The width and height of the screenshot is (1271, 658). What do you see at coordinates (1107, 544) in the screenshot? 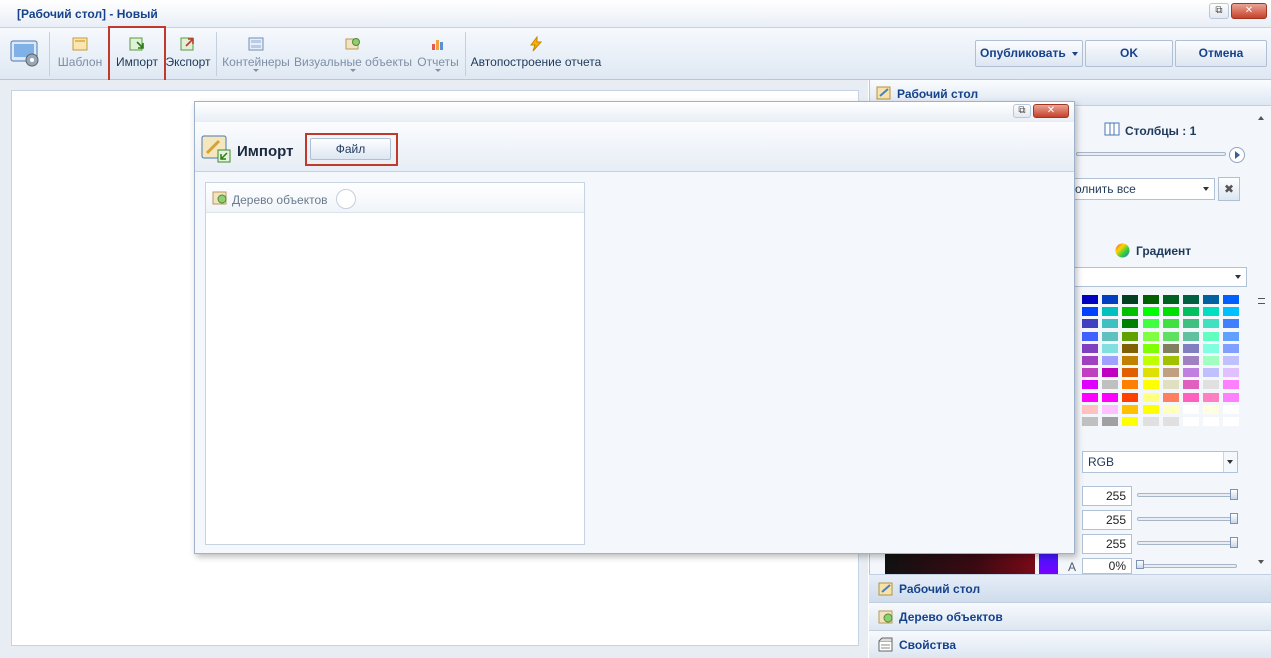
I see `blue-value-input: 255` at bounding box center [1107, 544].